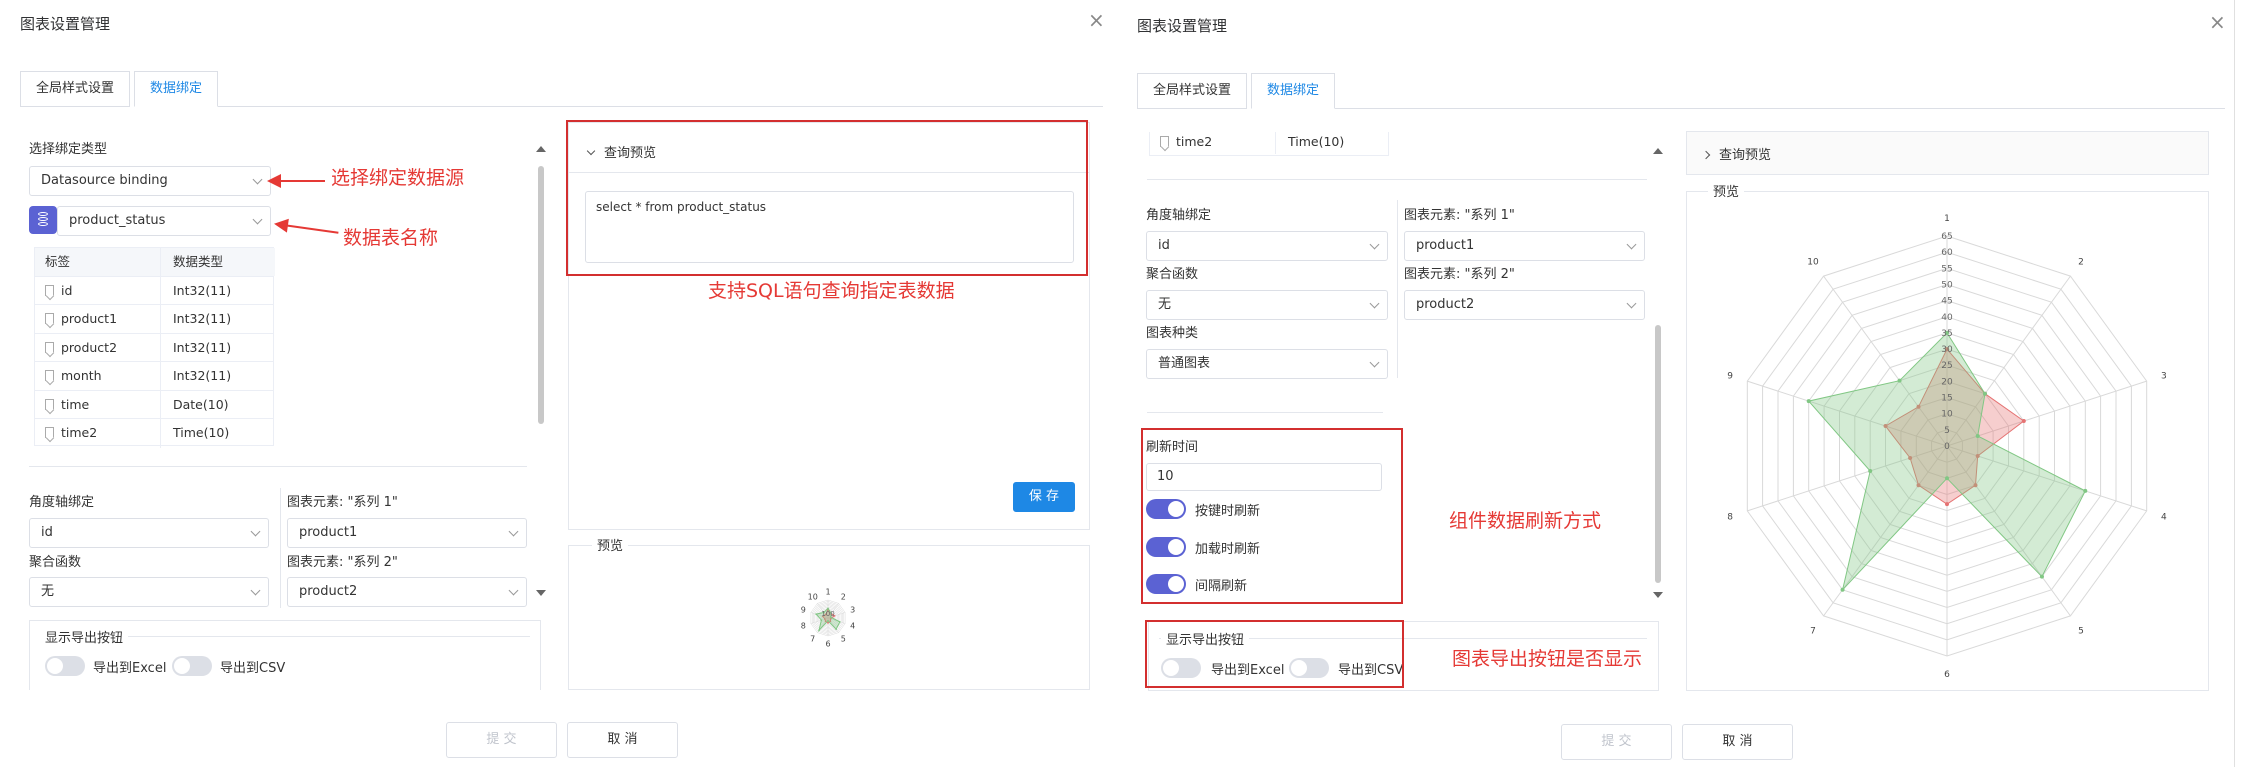  I want to click on left-cancel-button: 取 消, so click(622, 740).